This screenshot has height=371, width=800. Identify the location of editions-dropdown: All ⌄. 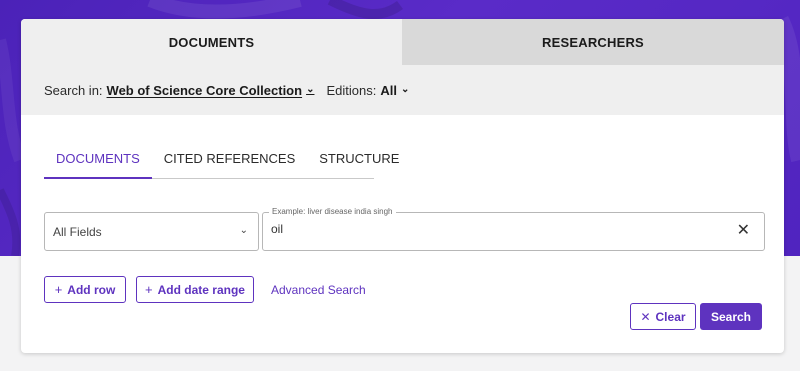
(394, 90).